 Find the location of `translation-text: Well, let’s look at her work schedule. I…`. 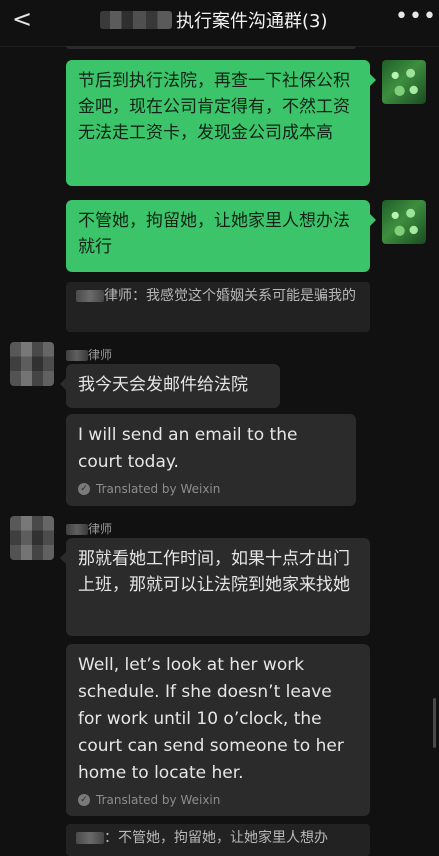

translation-text: Well, let’s look at her work schedule. I… is located at coordinates (211, 719).